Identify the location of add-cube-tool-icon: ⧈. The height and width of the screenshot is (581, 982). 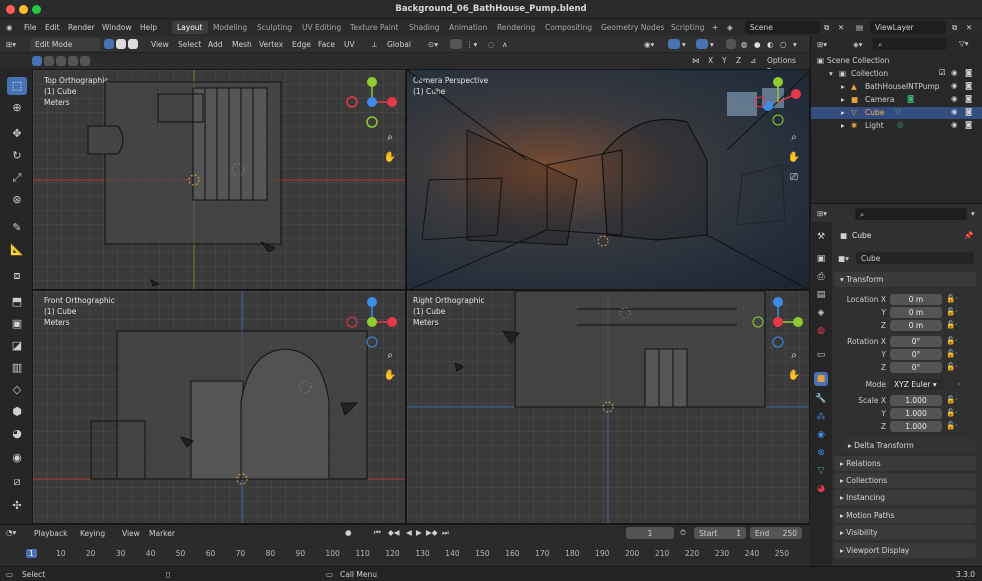
(17, 276).